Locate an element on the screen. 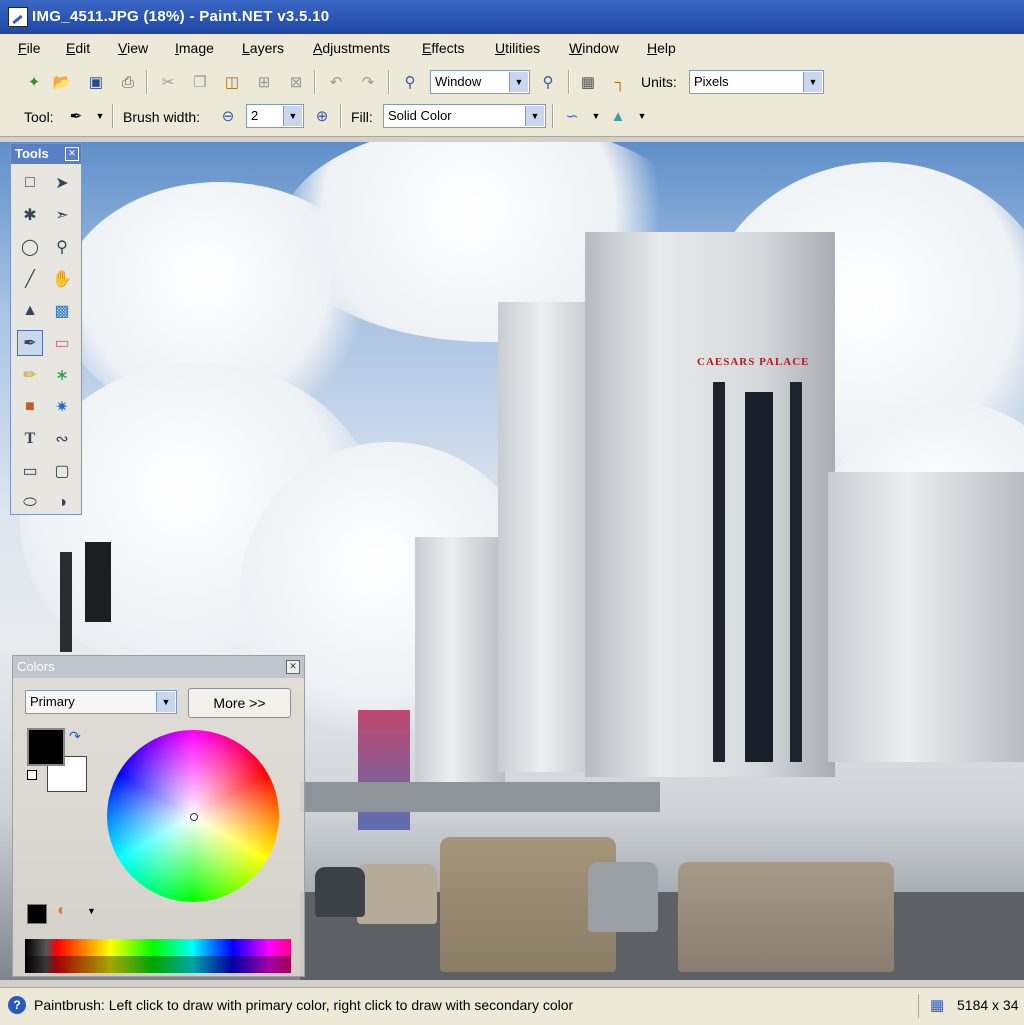 The image size is (1024, 1025). move-selection-icon: ➤ is located at coordinates (62, 183).